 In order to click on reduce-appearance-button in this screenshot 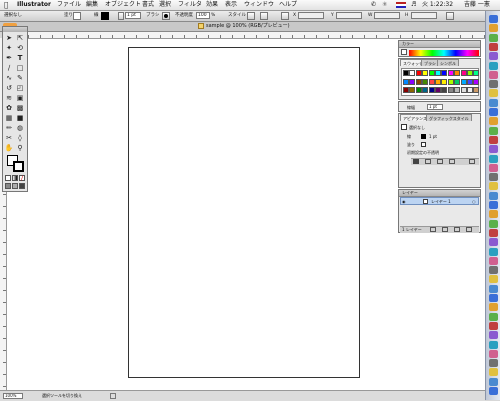, I will do `click(440, 161)`.